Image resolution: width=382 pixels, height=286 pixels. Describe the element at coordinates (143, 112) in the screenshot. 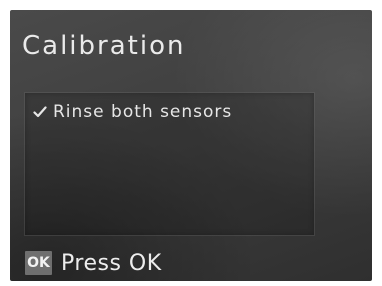

I see `step-label: Rinse both sensors` at that location.